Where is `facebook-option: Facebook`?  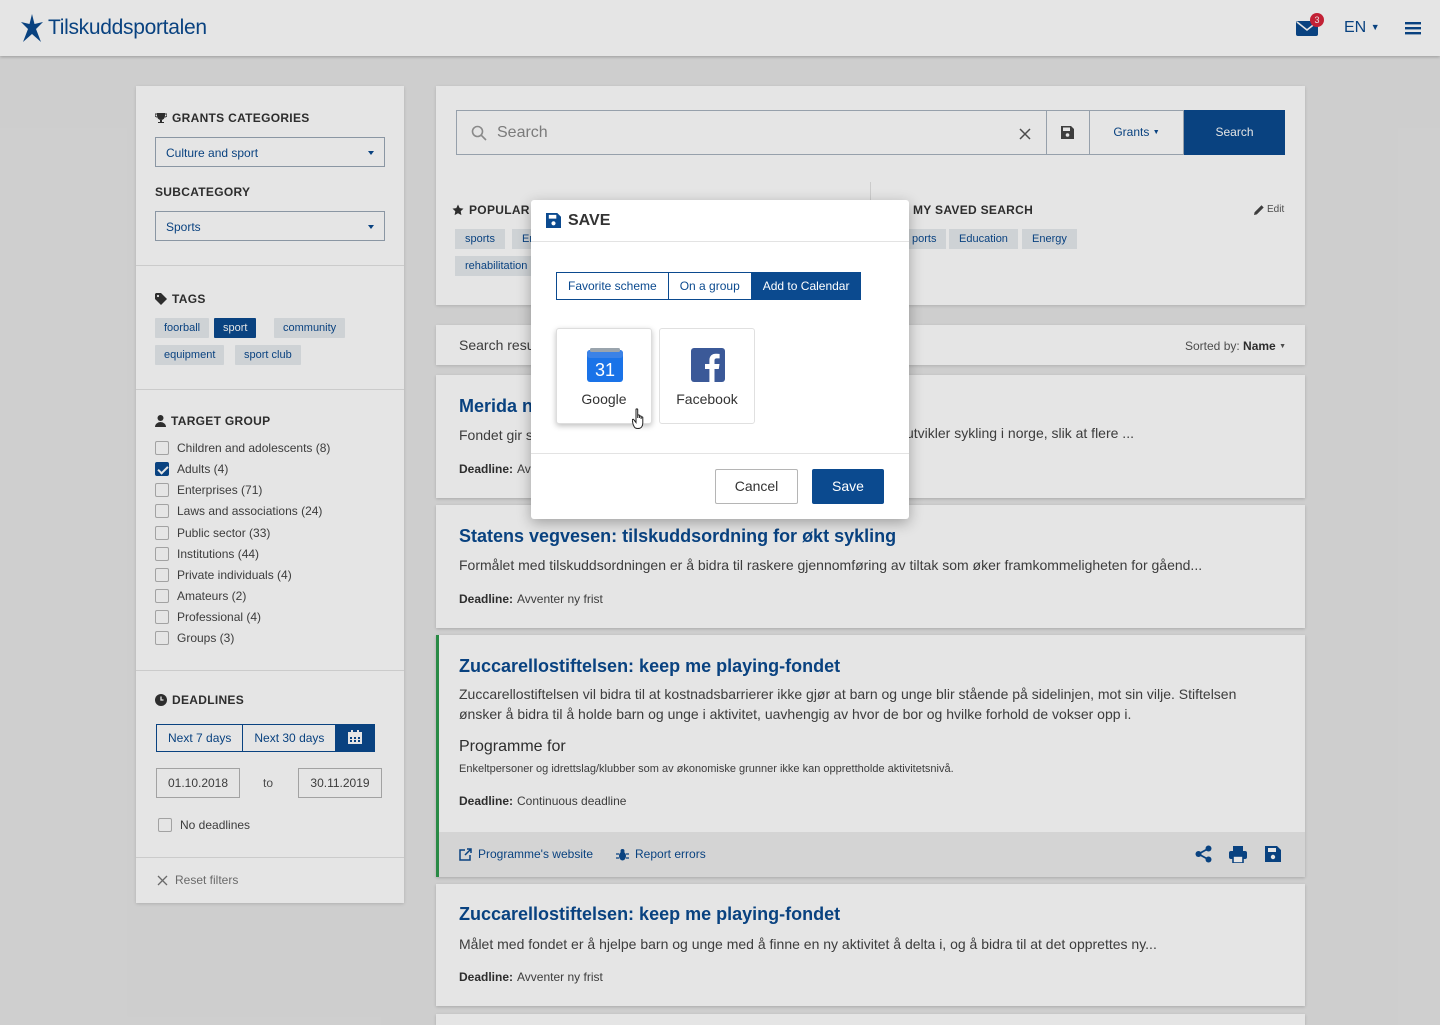
facebook-option: Facebook is located at coordinates (707, 376).